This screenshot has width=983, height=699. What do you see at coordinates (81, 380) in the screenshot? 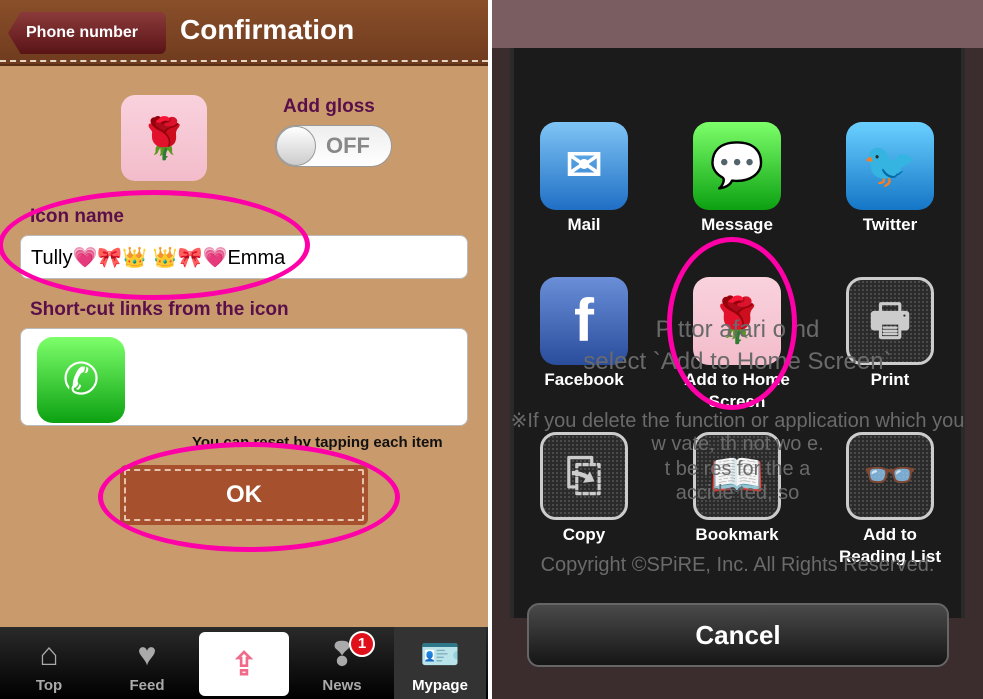
I see `phone-icon: ✆` at bounding box center [81, 380].